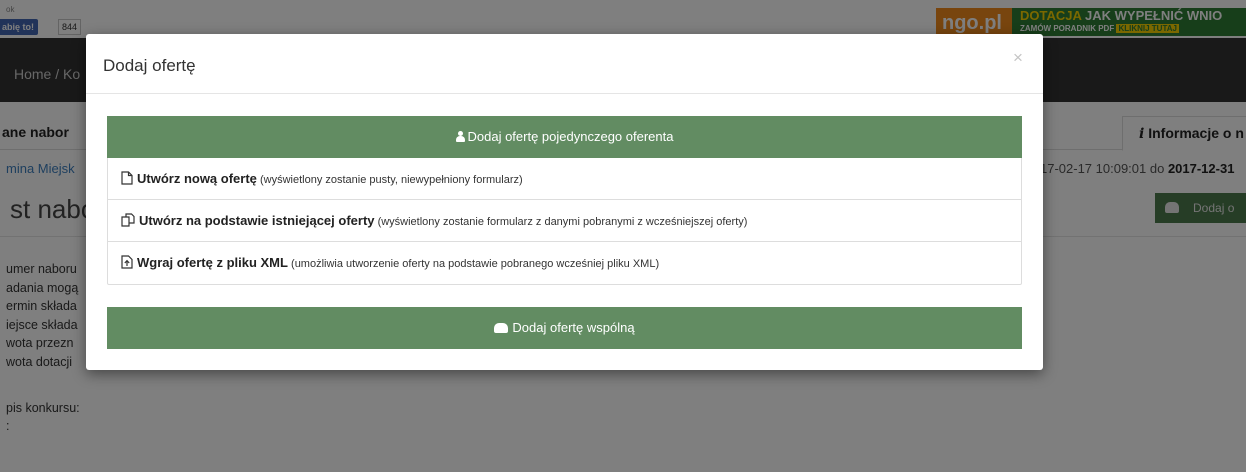  What do you see at coordinates (127, 262) in the screenshot?
I see `file-upload-icon` at bounding box center [127, 262].